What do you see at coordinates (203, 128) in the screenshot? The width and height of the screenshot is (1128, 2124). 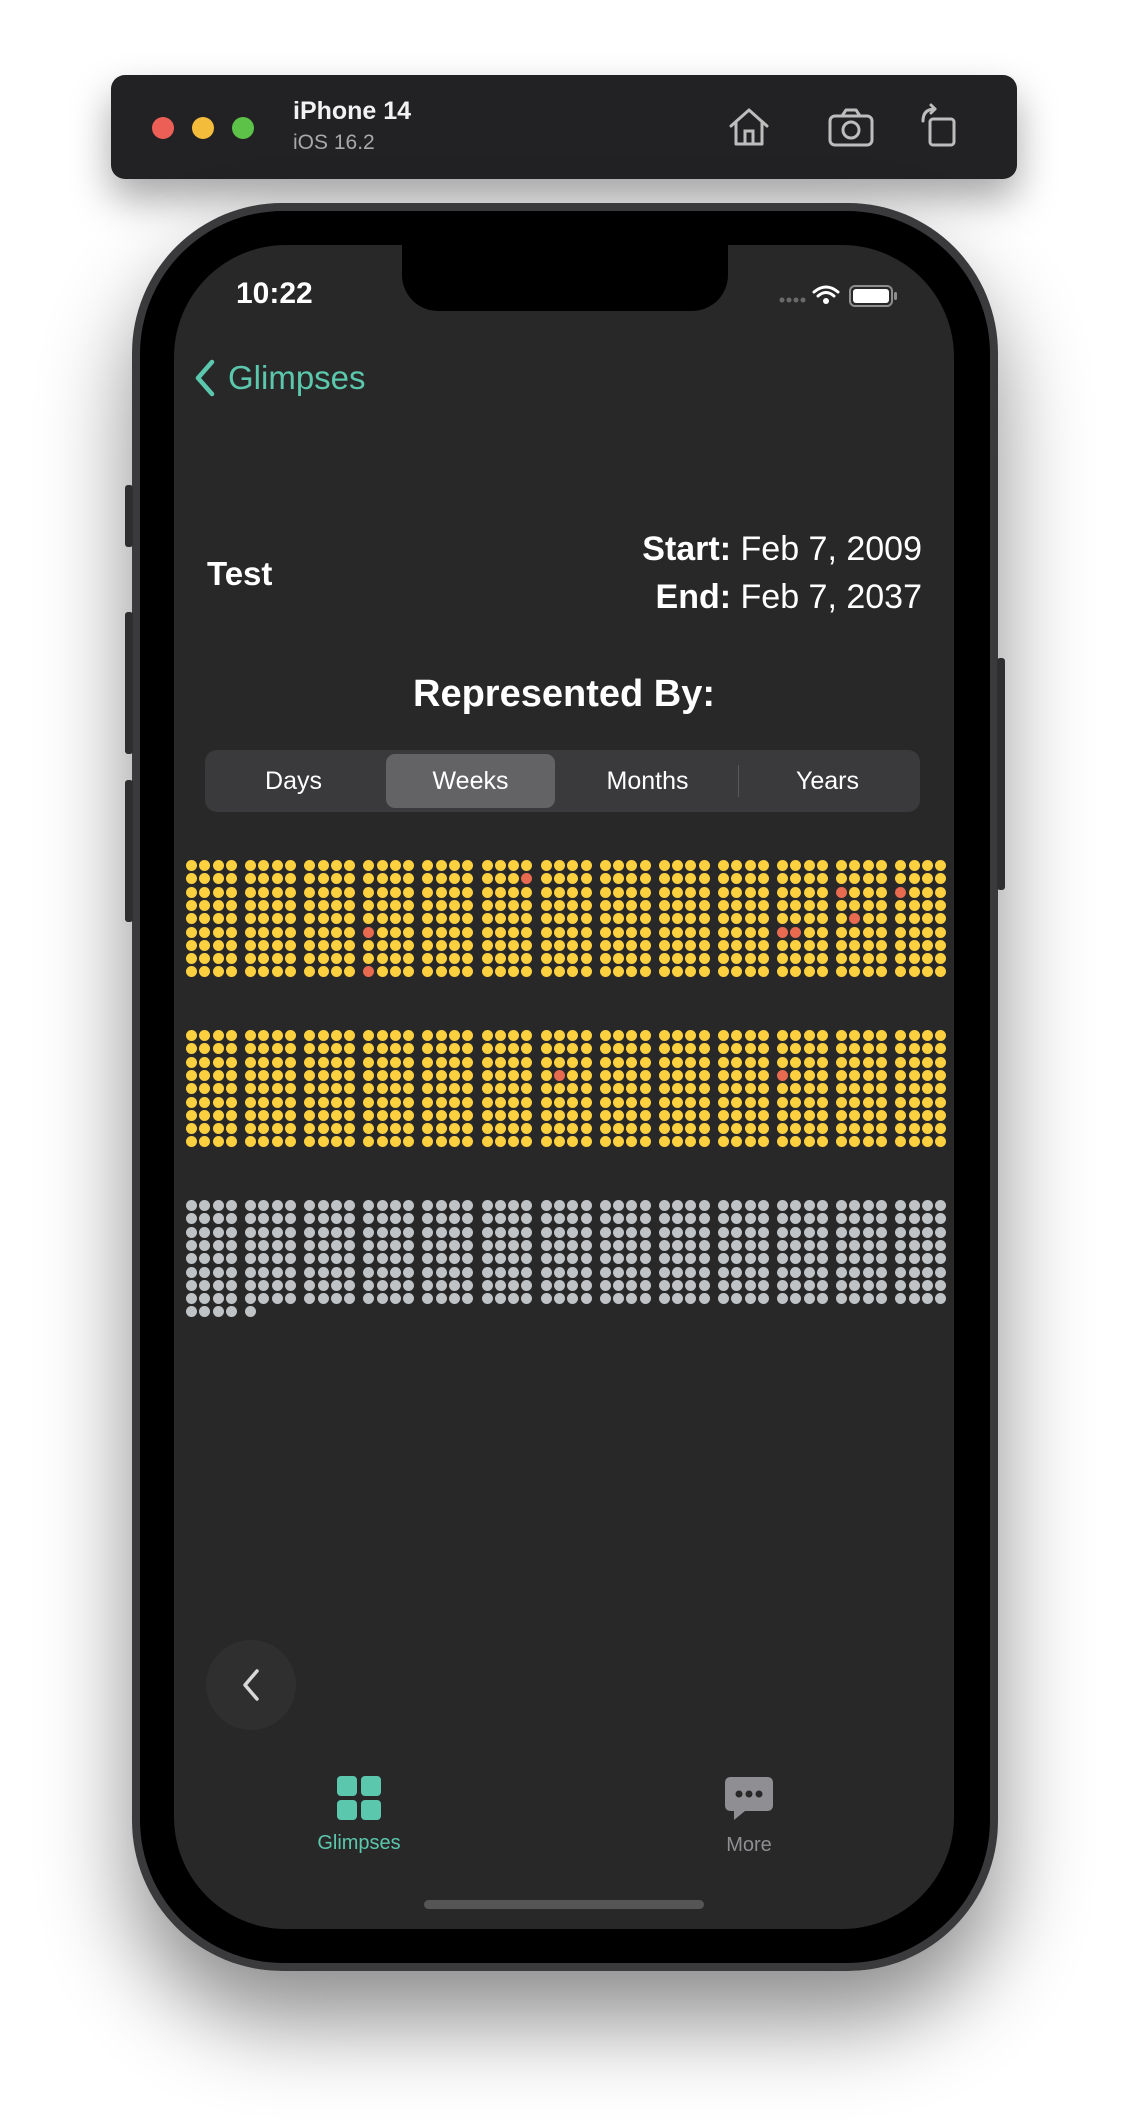 I see `minimize-window-button` at bounding box center [203, 128].